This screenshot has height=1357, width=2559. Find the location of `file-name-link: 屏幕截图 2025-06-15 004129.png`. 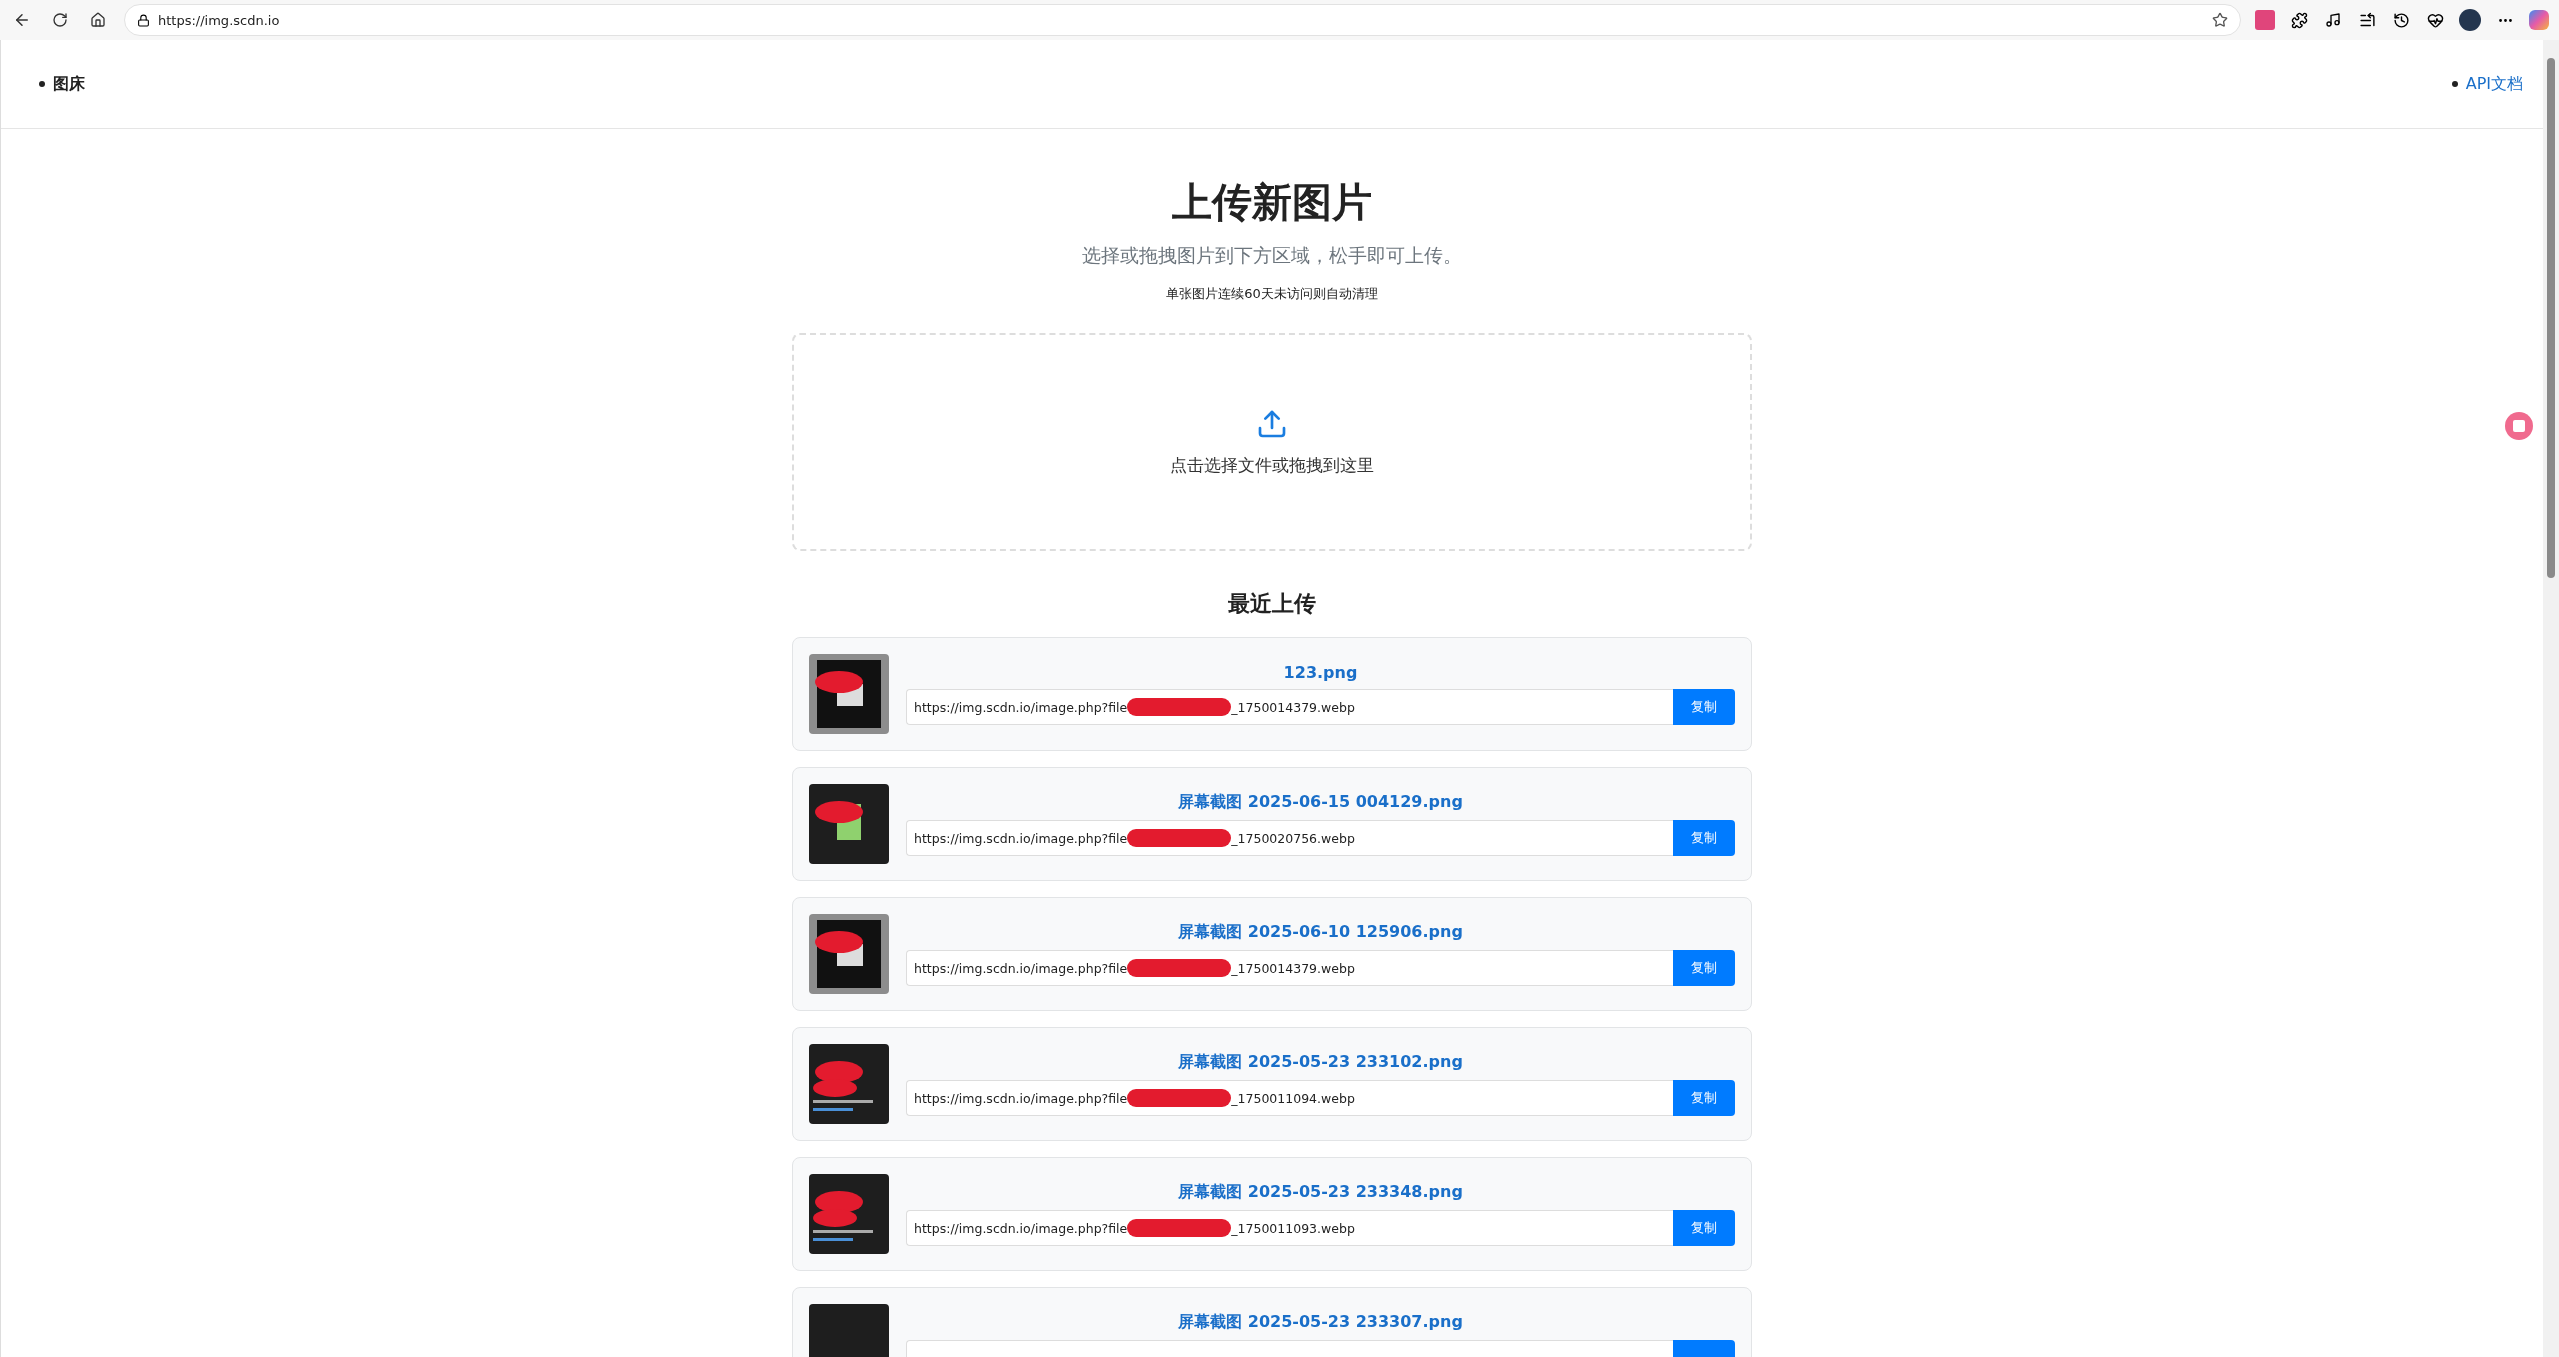

file-name-link: 屏幕截图 2025-06-15 004129.png is located at coordinates (1320, 802).